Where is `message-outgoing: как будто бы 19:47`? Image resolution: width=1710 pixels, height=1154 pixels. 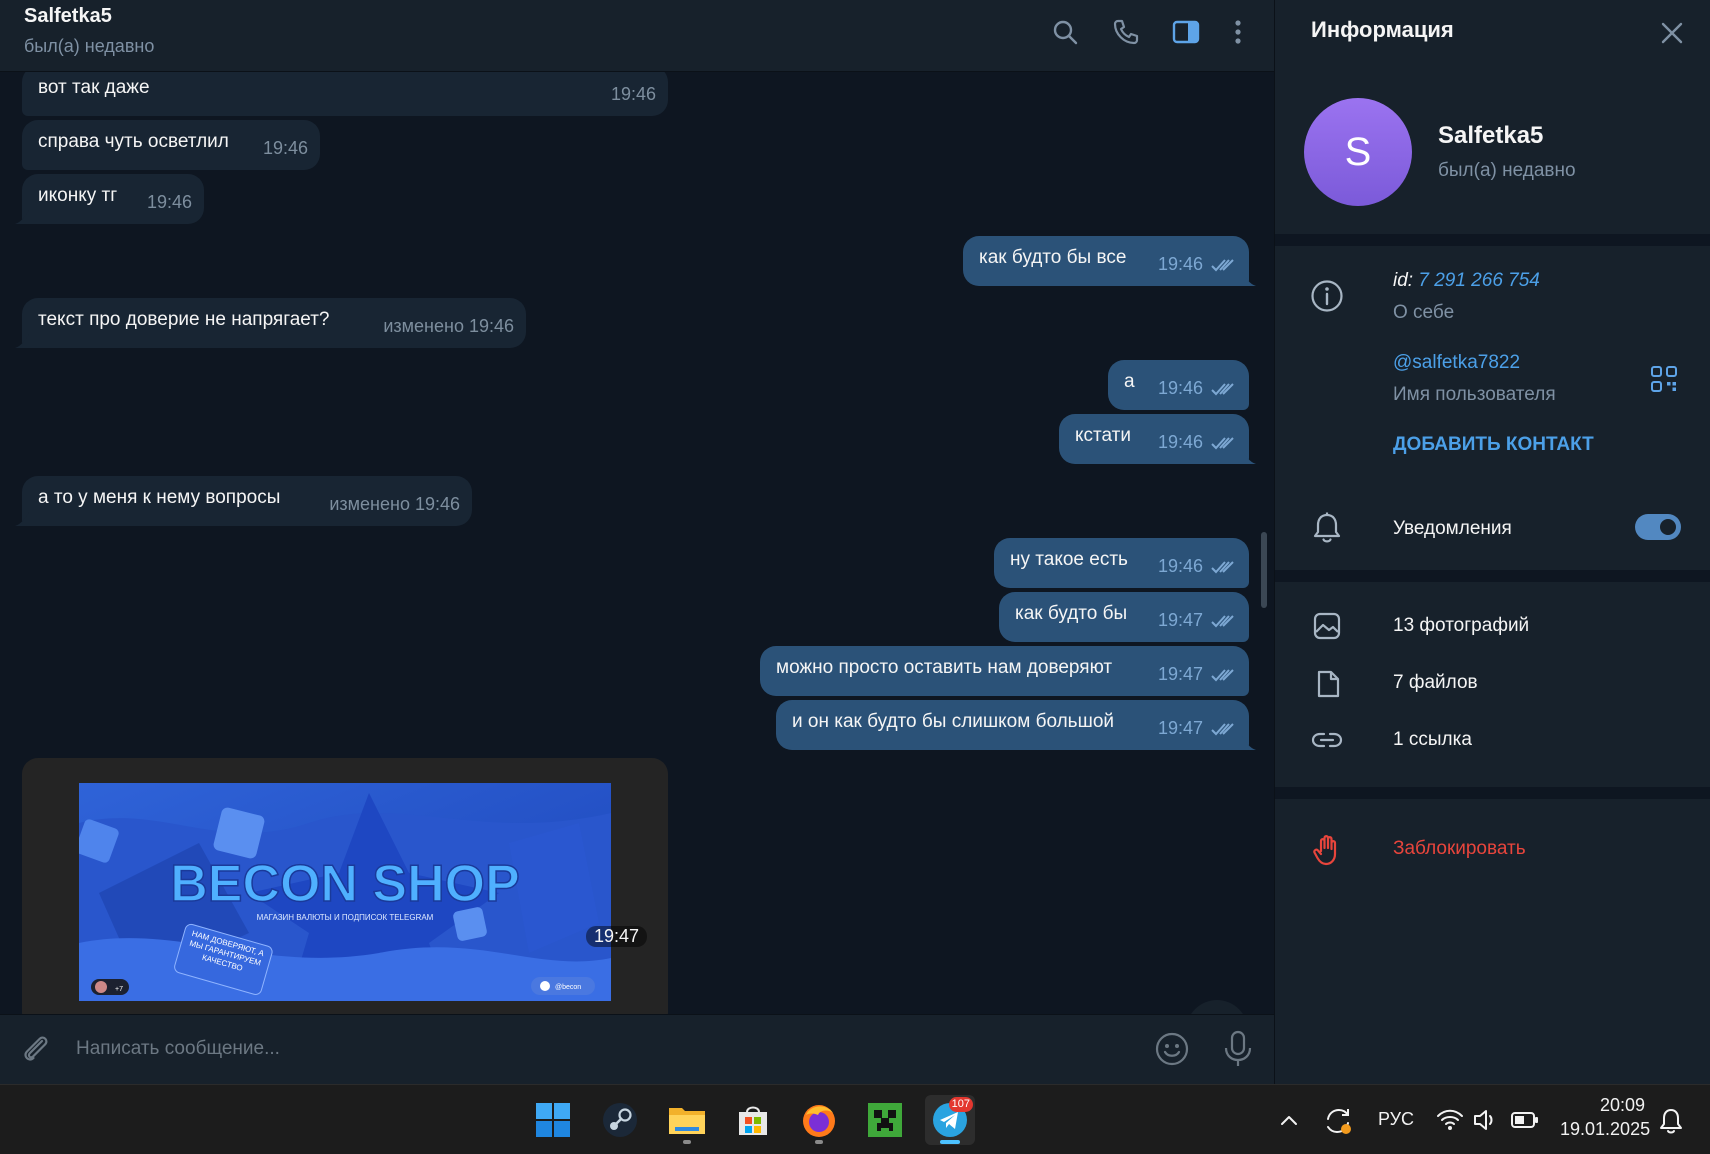 message-outgoing: как будто бы 19:47 is located at coordinates (1124, 617).